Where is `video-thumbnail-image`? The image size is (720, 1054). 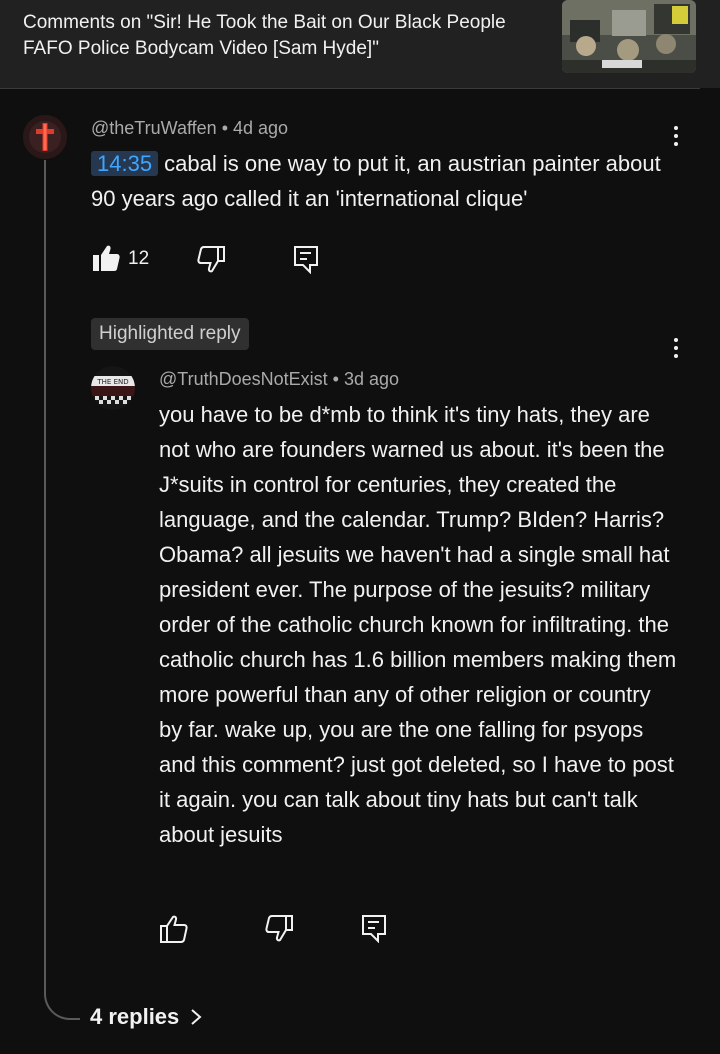
video-thumbnail-image is located at coordinates (629, 36).